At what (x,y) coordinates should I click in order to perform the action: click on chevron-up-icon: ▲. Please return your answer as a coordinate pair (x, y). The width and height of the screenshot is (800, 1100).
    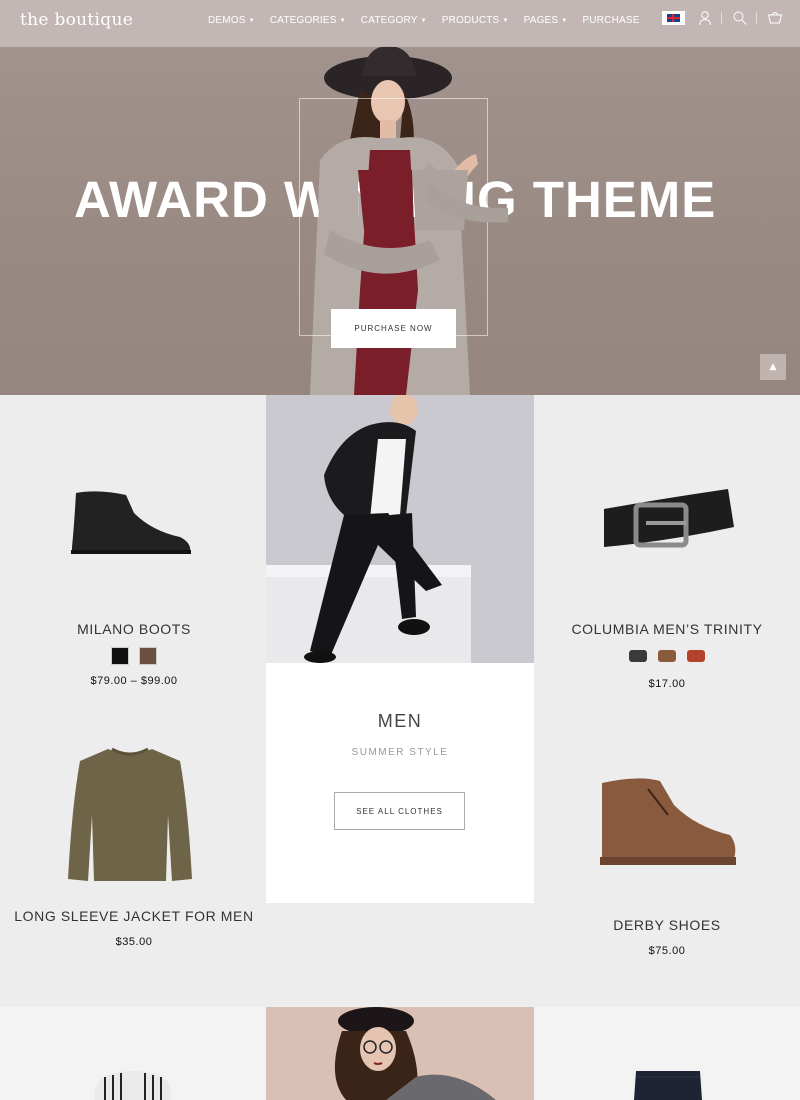
    Looking at the image, I should click on (773, 367).